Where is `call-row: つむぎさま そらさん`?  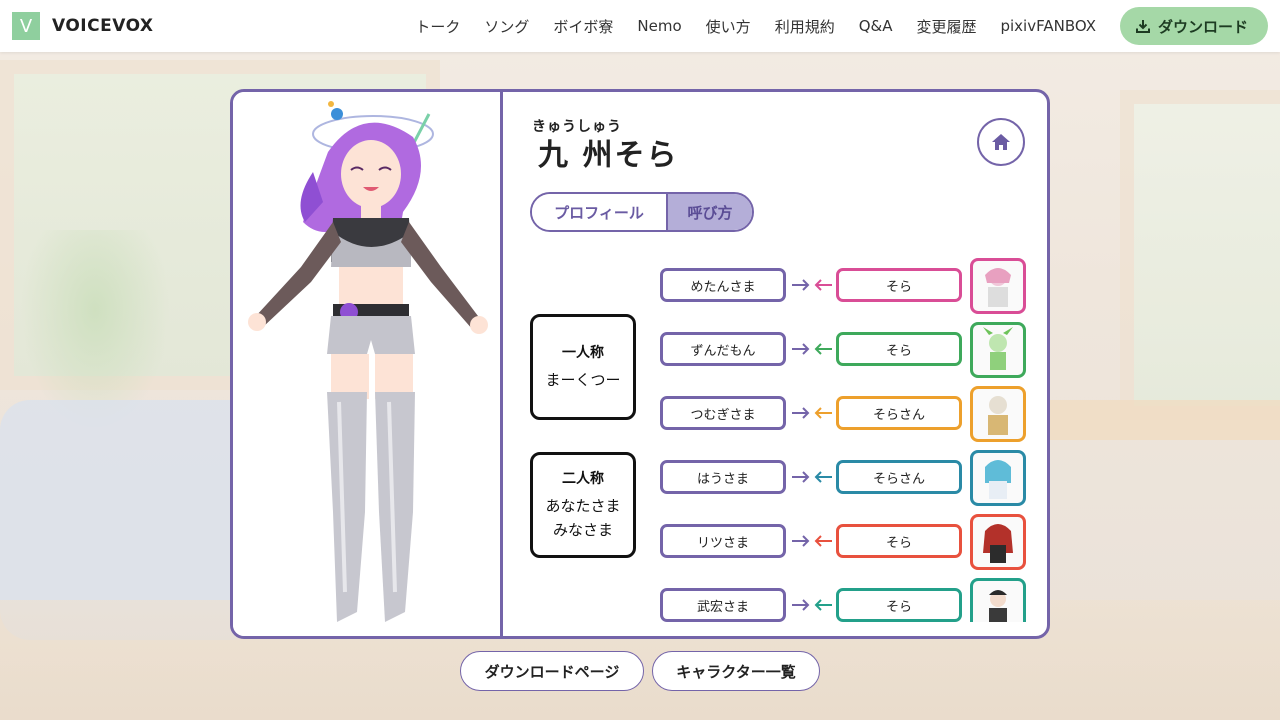 call-row: つむぎさま そらさん is located at coordinates (843, 414).